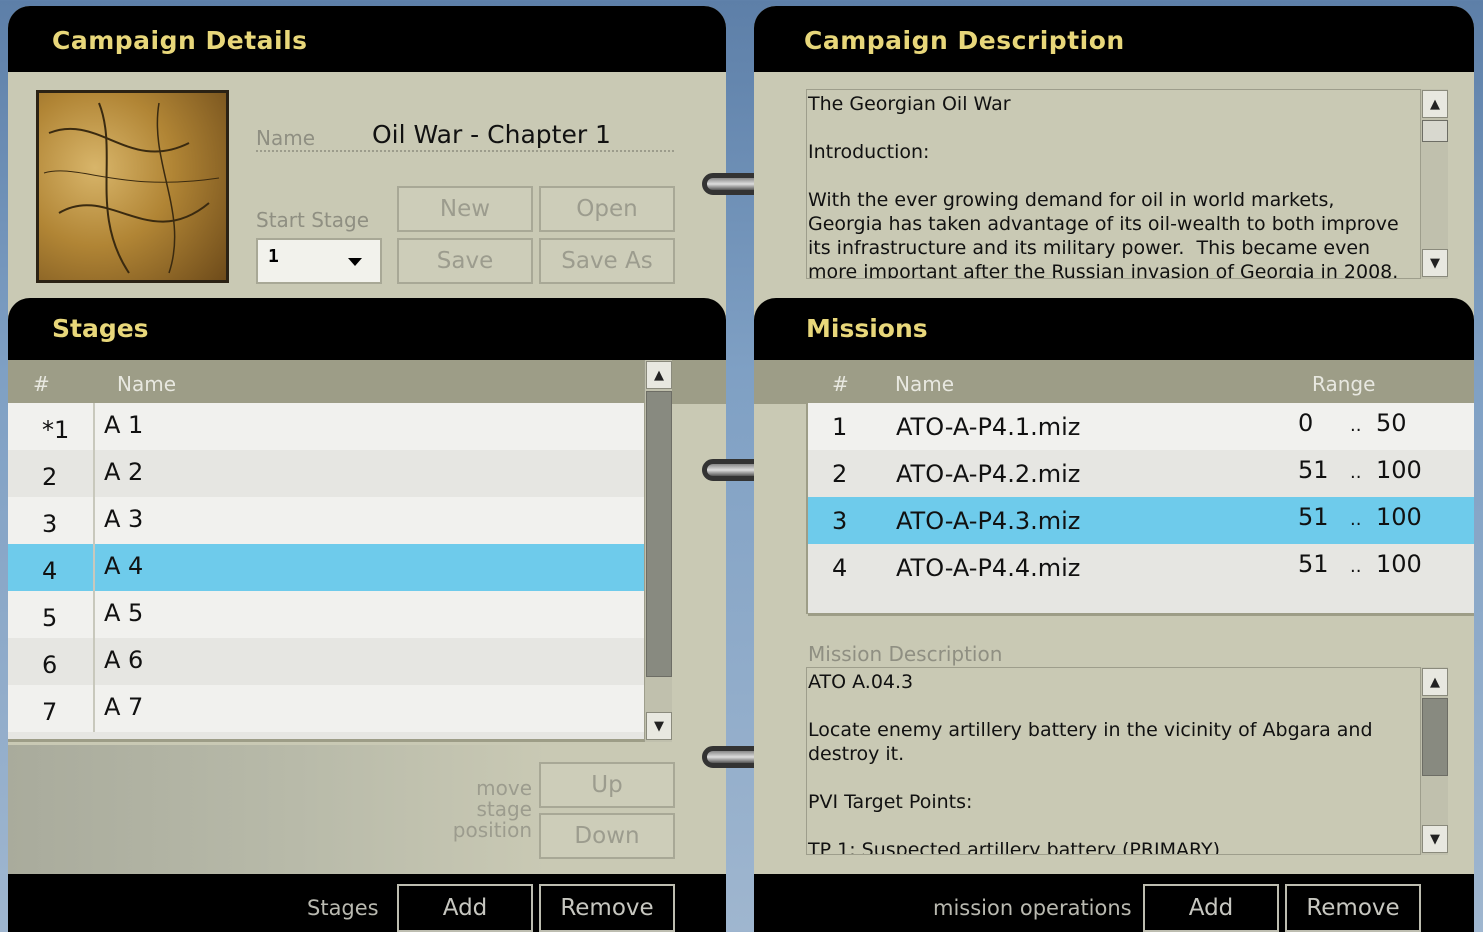 The height and width of the screenshot is (932, 1483). I want to click on remove-mission-button: Remove, so click(1353, 908).